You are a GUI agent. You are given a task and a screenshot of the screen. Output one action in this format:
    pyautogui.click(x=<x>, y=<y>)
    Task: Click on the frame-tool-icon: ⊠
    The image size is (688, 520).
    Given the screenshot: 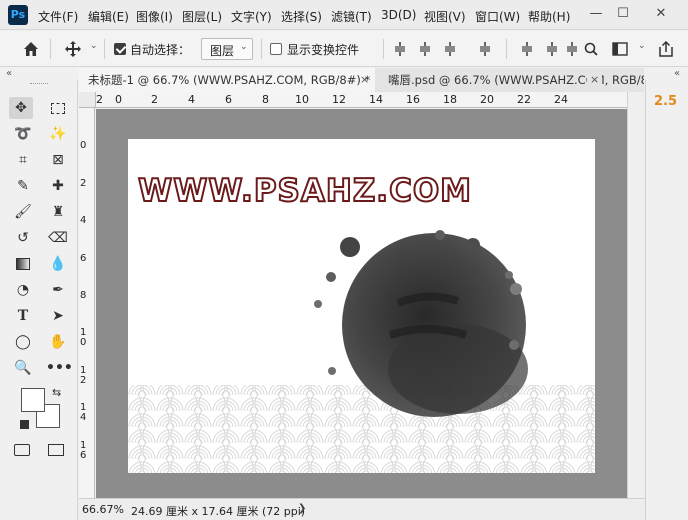 What is the action you would take?
    pyautogui.click(x=58, y=160)
    